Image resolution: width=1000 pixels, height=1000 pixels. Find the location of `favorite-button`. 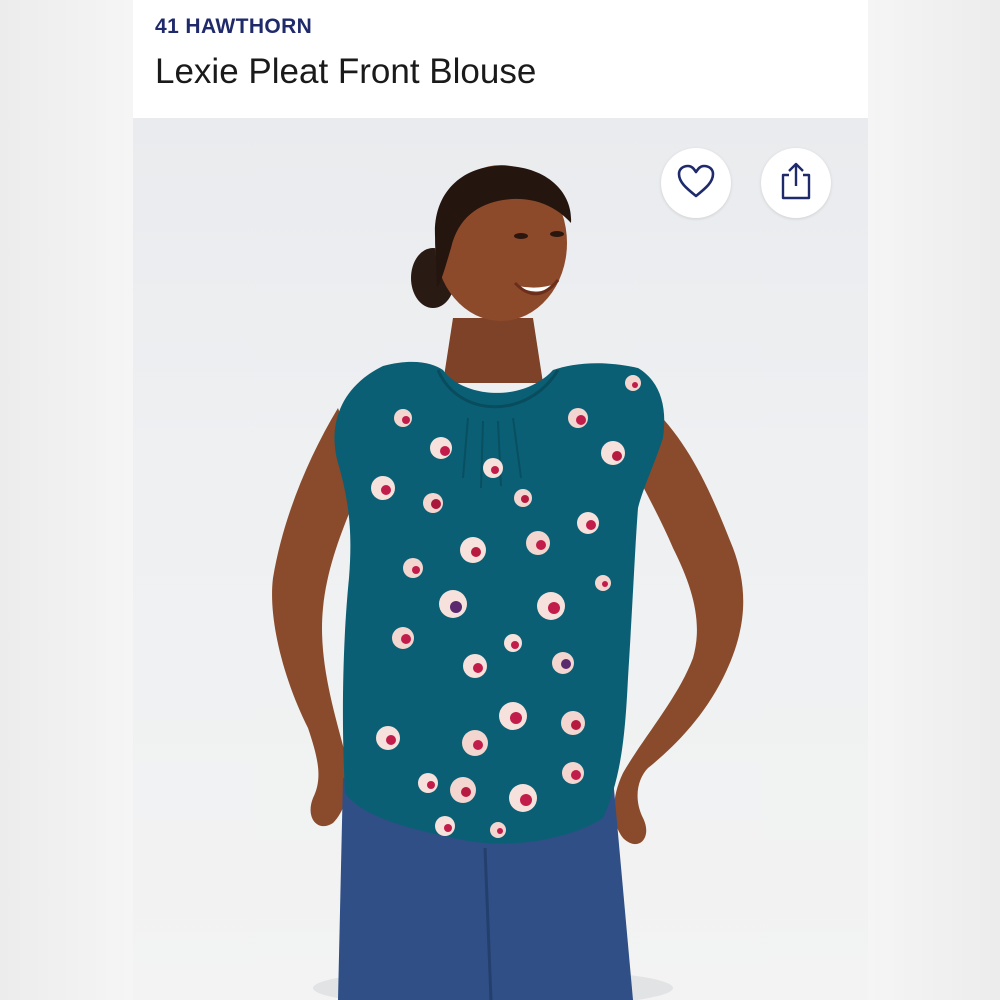

favorite-button is located at coordinates (696, 183).